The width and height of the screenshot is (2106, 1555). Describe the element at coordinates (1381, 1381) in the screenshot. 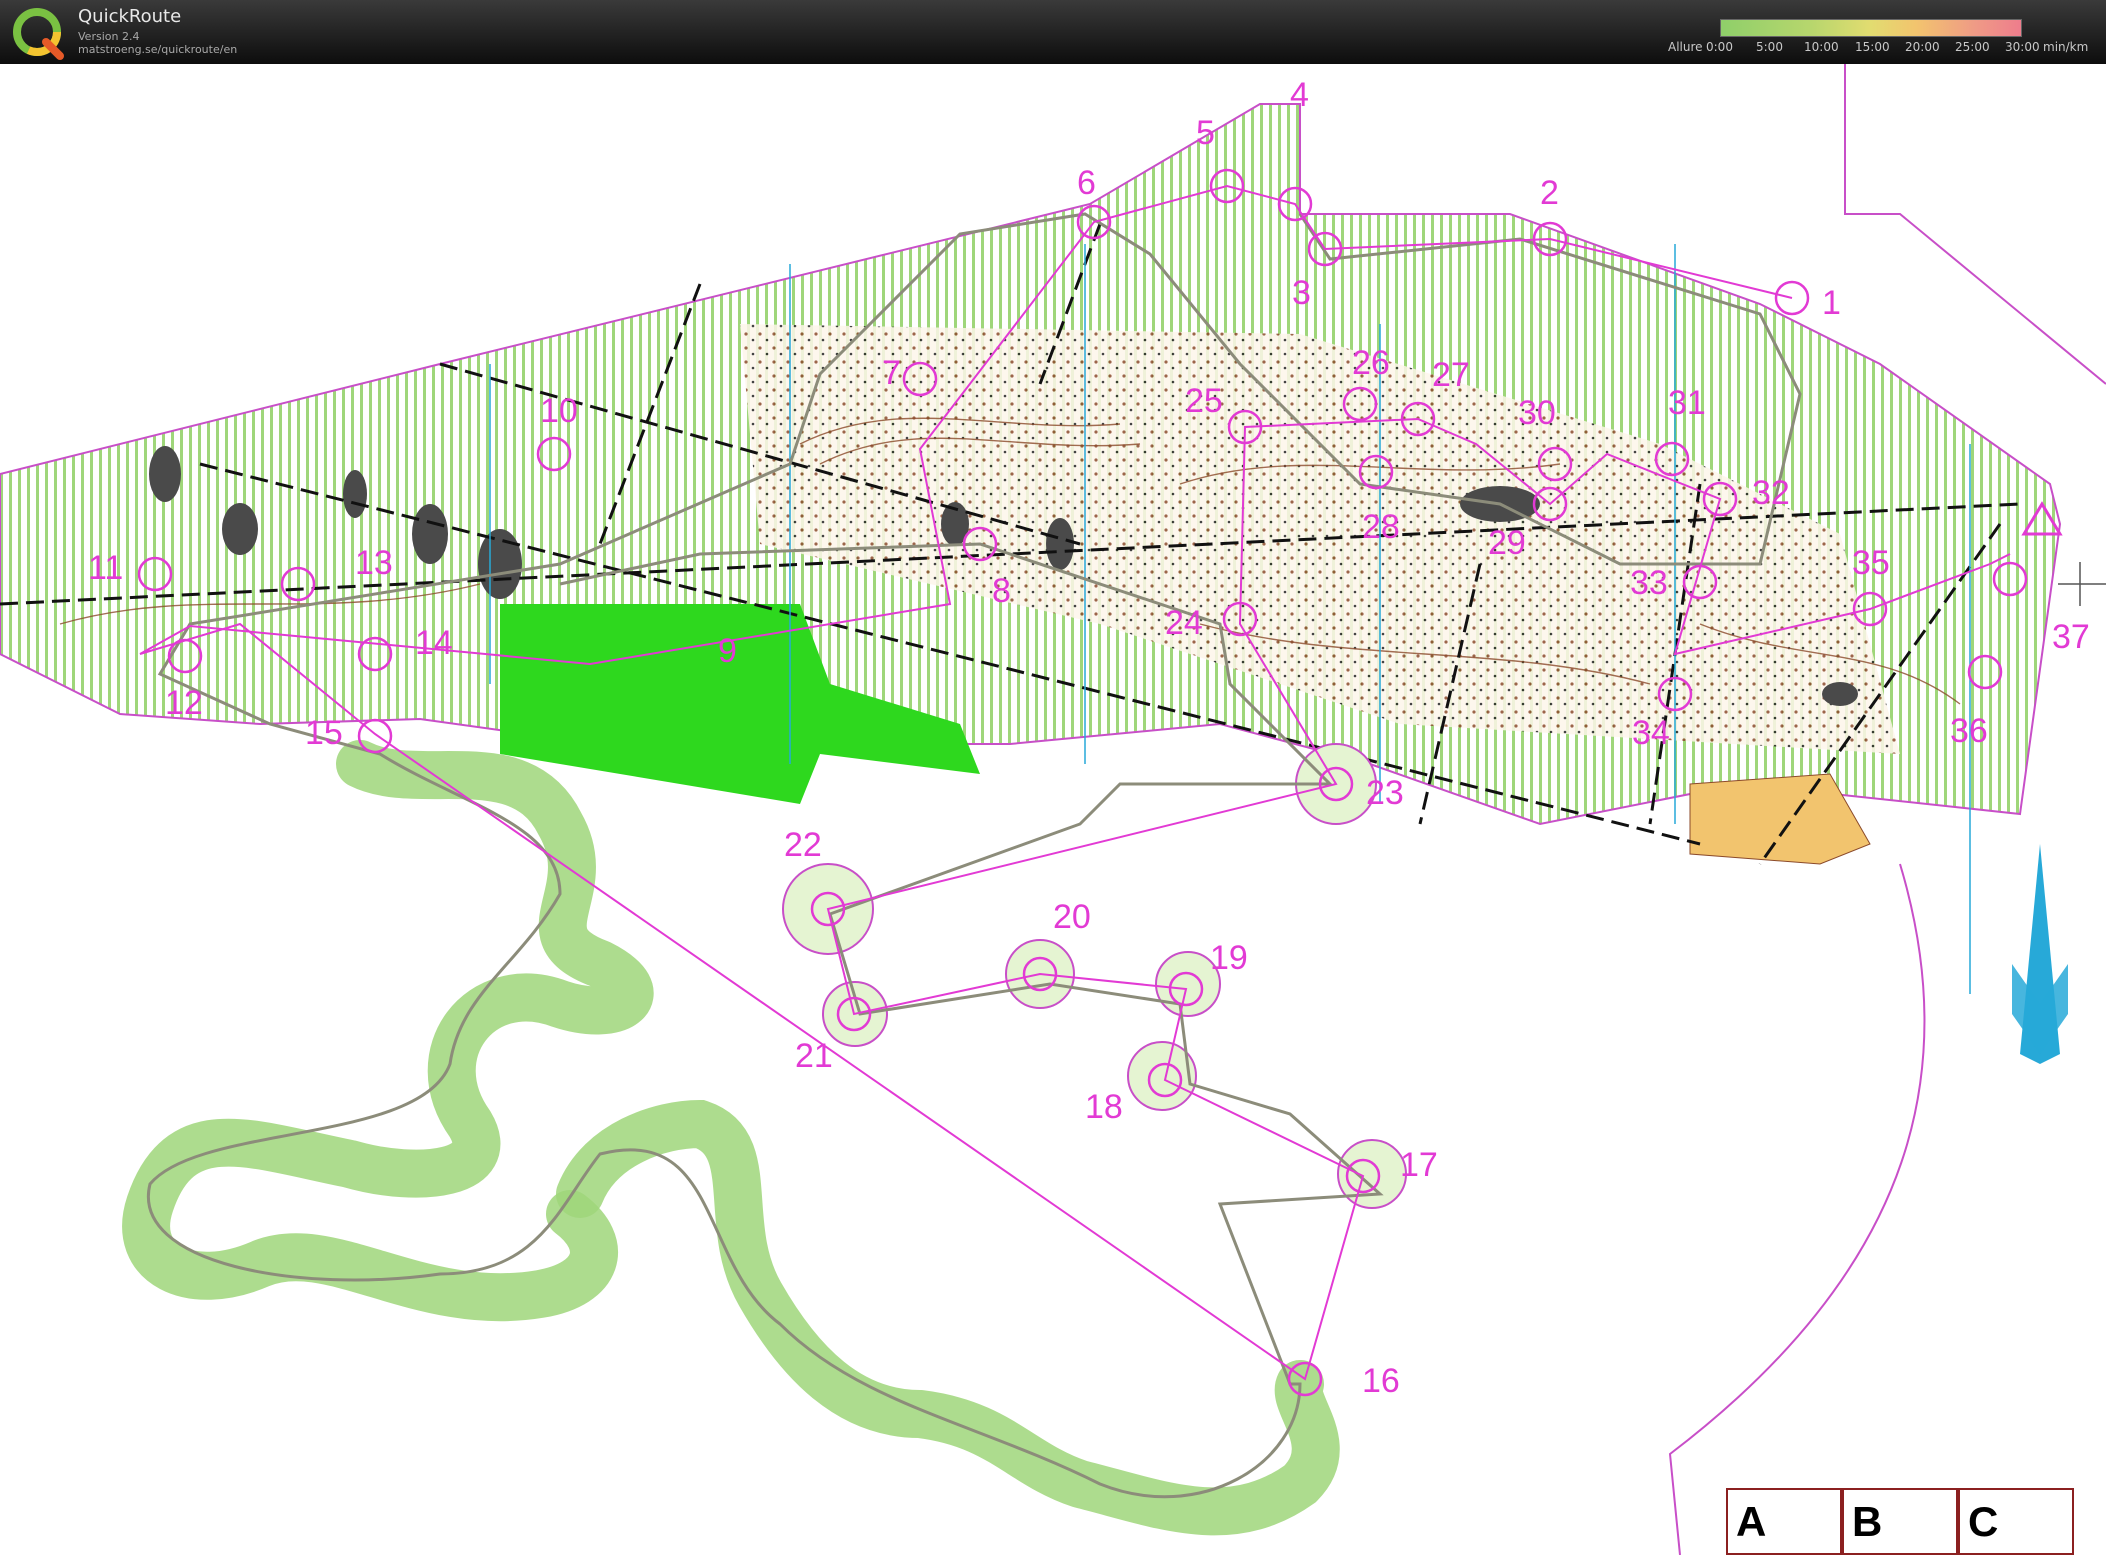

I see `control-label: 16` at that location.